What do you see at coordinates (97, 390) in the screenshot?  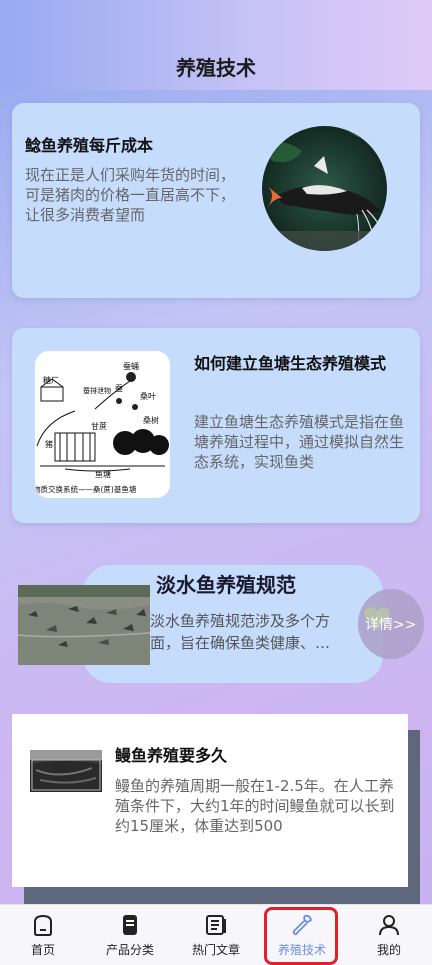 I see `svg-text: 蚕排泄物` at bounding box center [97, 390].